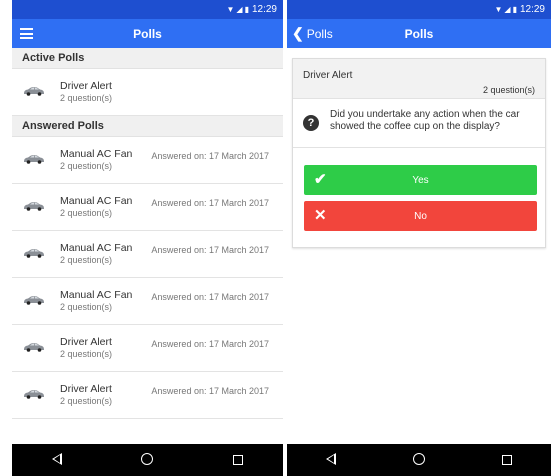 The height and width of the screenshot is (476, 551). I want to click on yes-button: ✔ Yes, so click(420, 180).